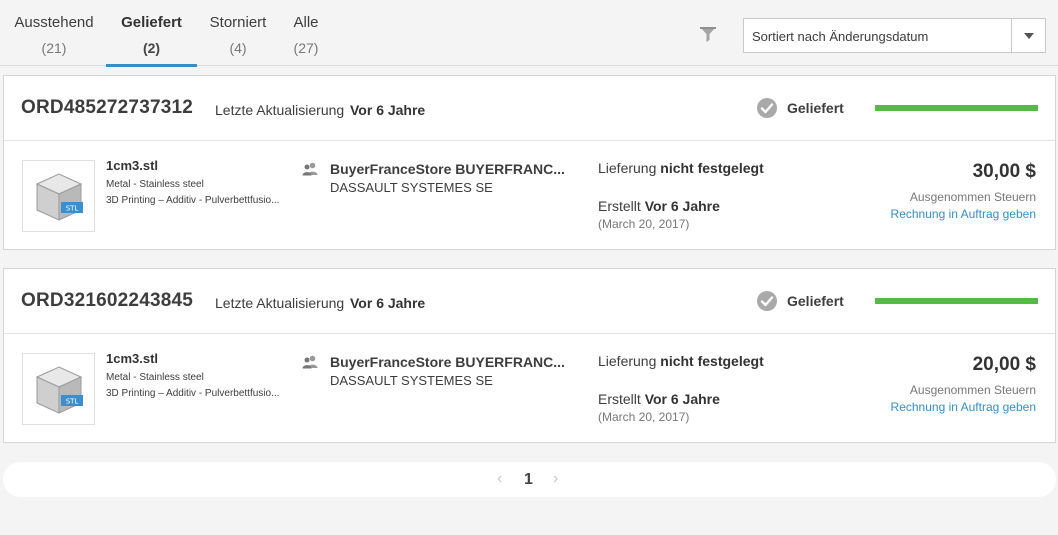 This screenshot has height=535, width=1058. Describe the element at coordinates (54, 22) in the screenshot. I see `tab-label: Ausstehend` at that location.